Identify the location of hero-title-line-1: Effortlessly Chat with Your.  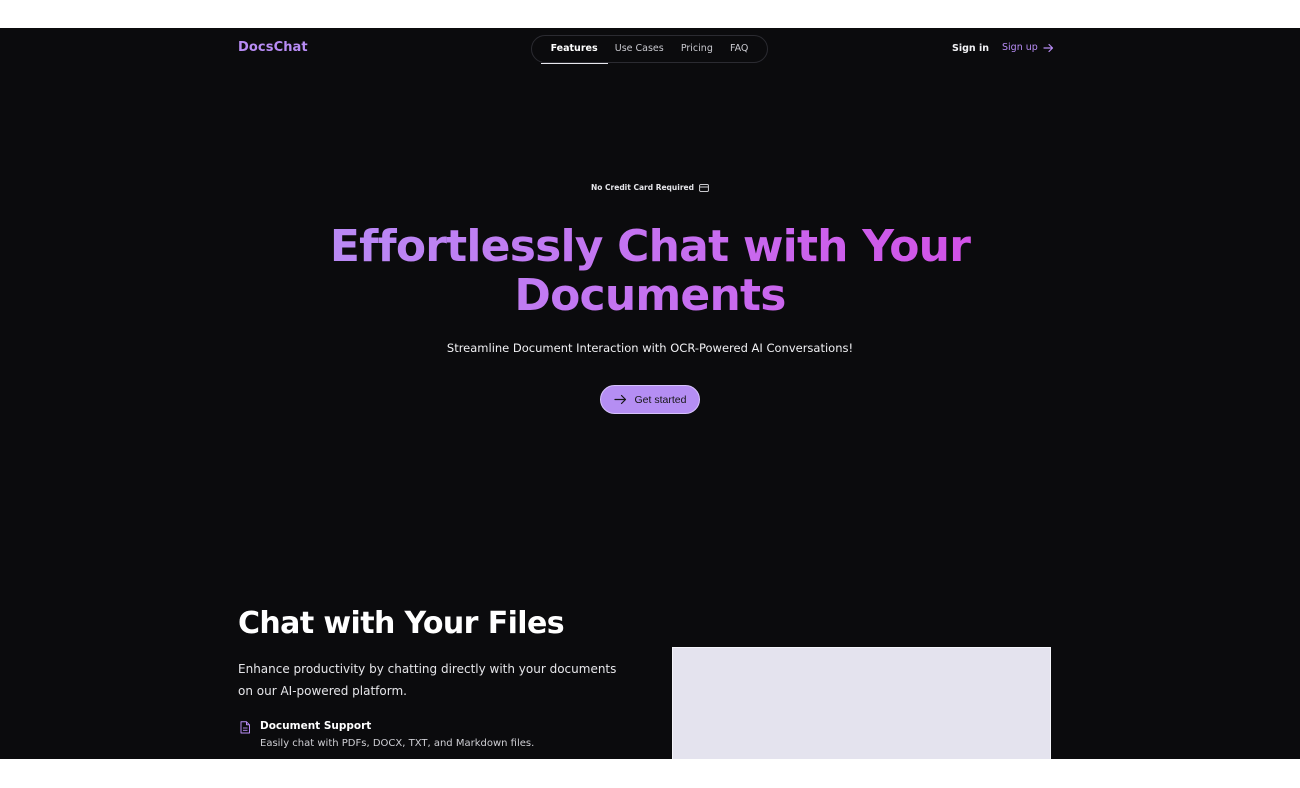
(650, 246).